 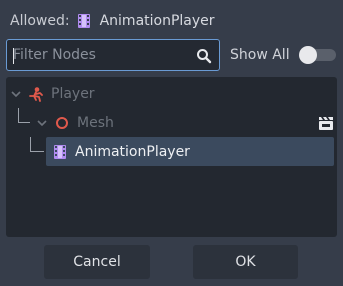 I want to click on mesh-node-icon, so click(x=62, y=123).